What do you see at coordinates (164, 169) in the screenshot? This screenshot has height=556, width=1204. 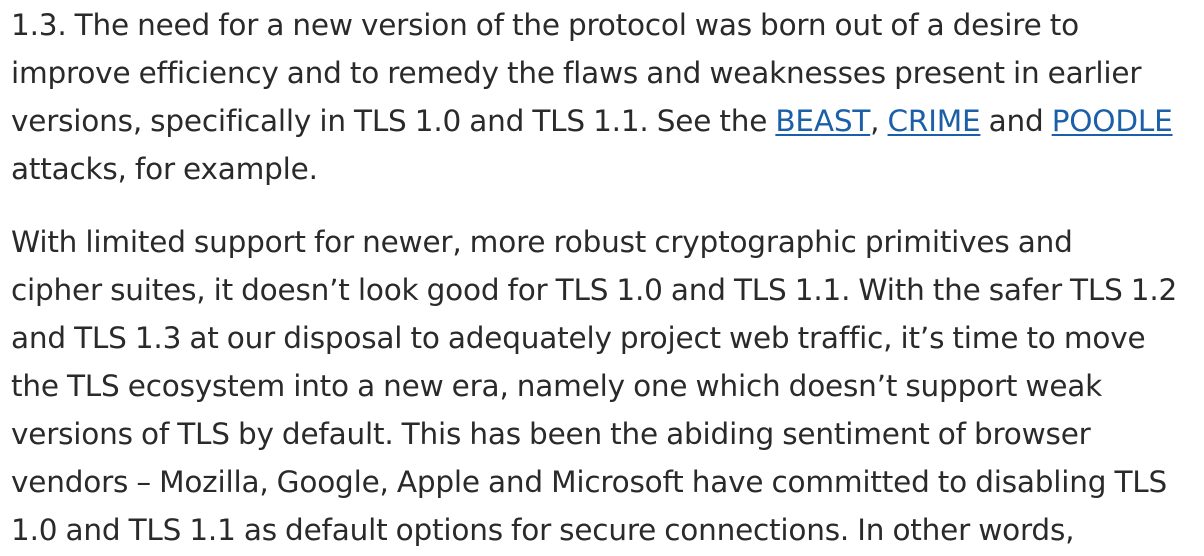 I see `text-line: attacks, for example.` at bounding box center [164, 169].